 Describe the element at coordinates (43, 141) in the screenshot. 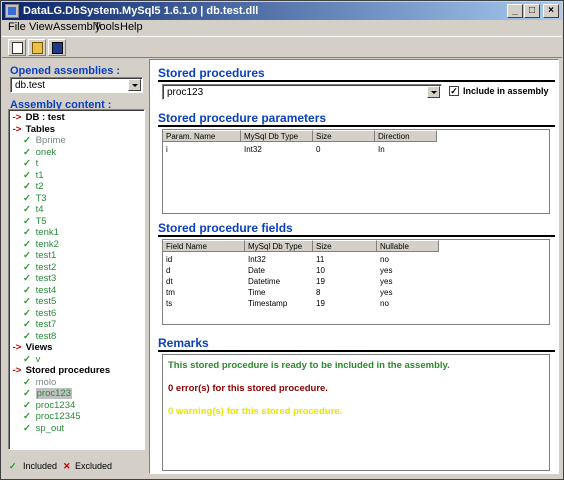

I see `tree-item: ✓ Bprime` at that location.